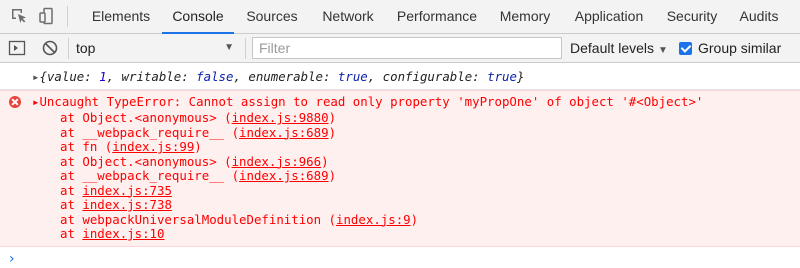  I want to click on context-value: top, so click(86, 48).